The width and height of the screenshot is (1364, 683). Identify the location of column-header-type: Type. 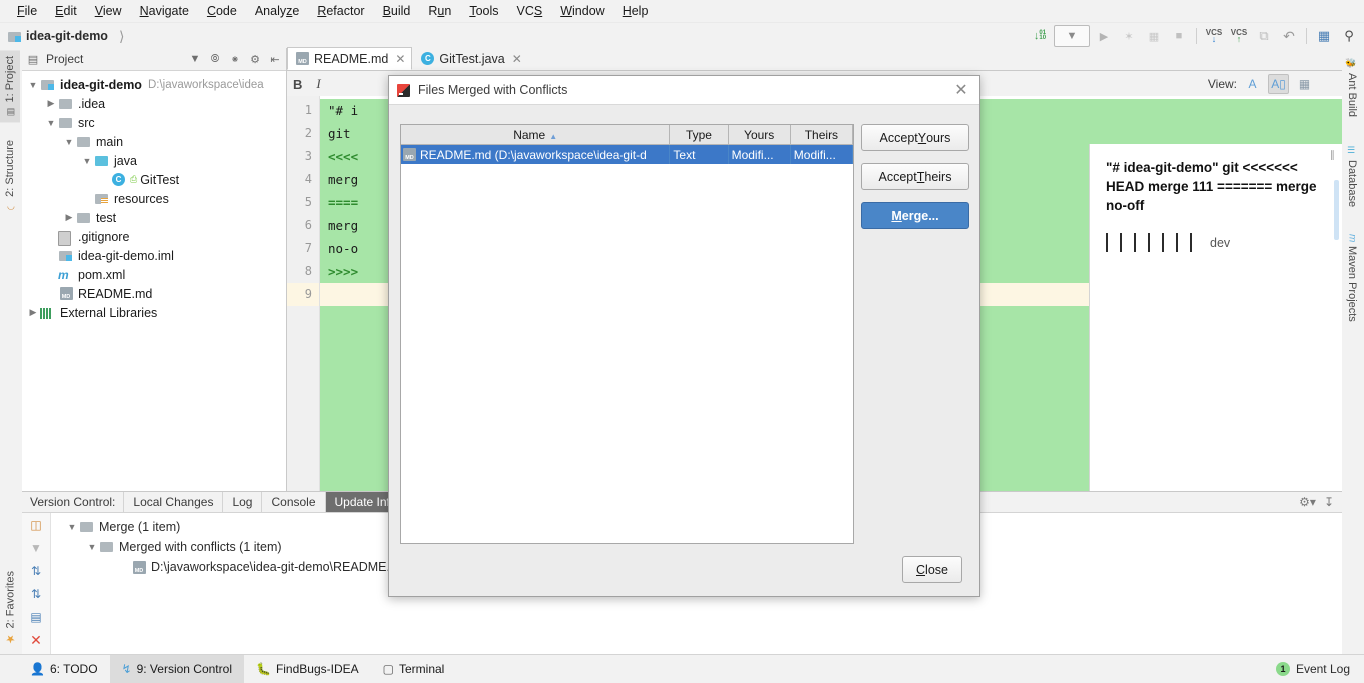
(699, 135).